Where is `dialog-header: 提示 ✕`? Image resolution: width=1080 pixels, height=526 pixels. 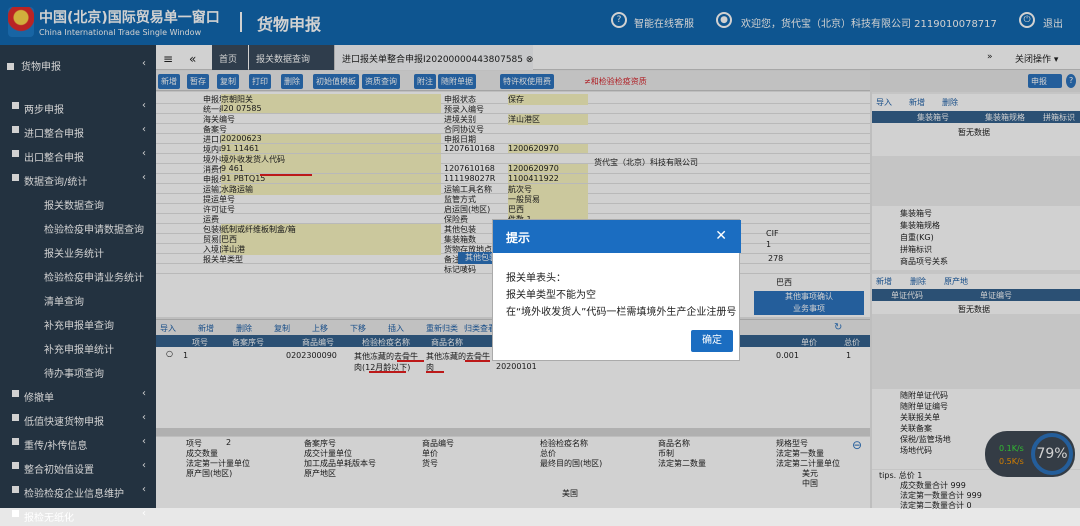
dialog-header: 提示 ✕ is located at coordinates (617, 236).